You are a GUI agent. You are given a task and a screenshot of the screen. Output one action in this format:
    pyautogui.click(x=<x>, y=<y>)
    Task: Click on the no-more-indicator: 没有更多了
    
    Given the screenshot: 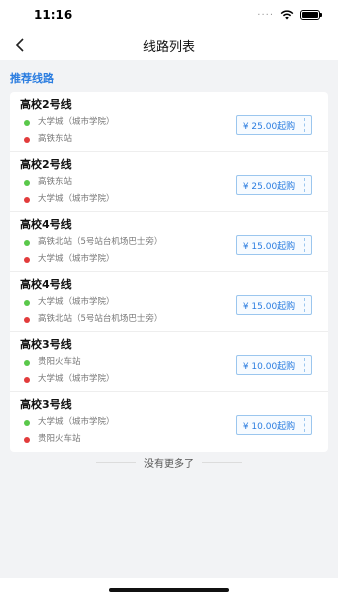 What is the action you would take?
    pyautogui.click(x=169, y=462)
    